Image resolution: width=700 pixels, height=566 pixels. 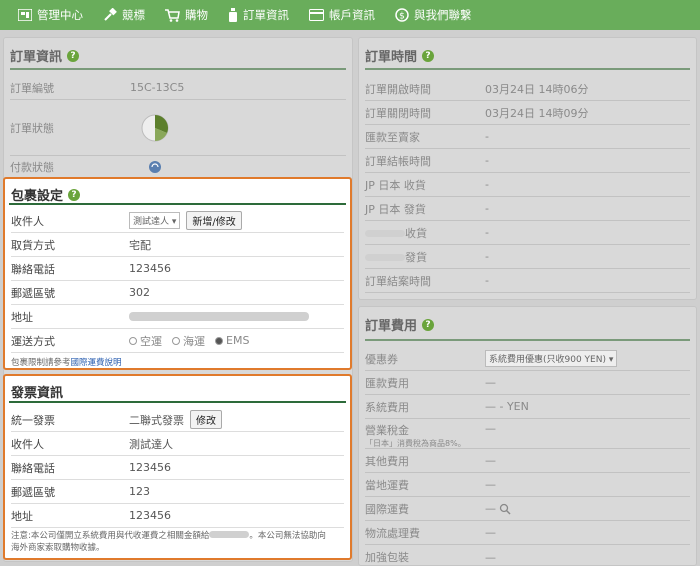 What do you see at coordinates (214, 220) in the screenshot?
I see `add-edit-recipient-button: 新增/修改` at bounding box center [214, 220].